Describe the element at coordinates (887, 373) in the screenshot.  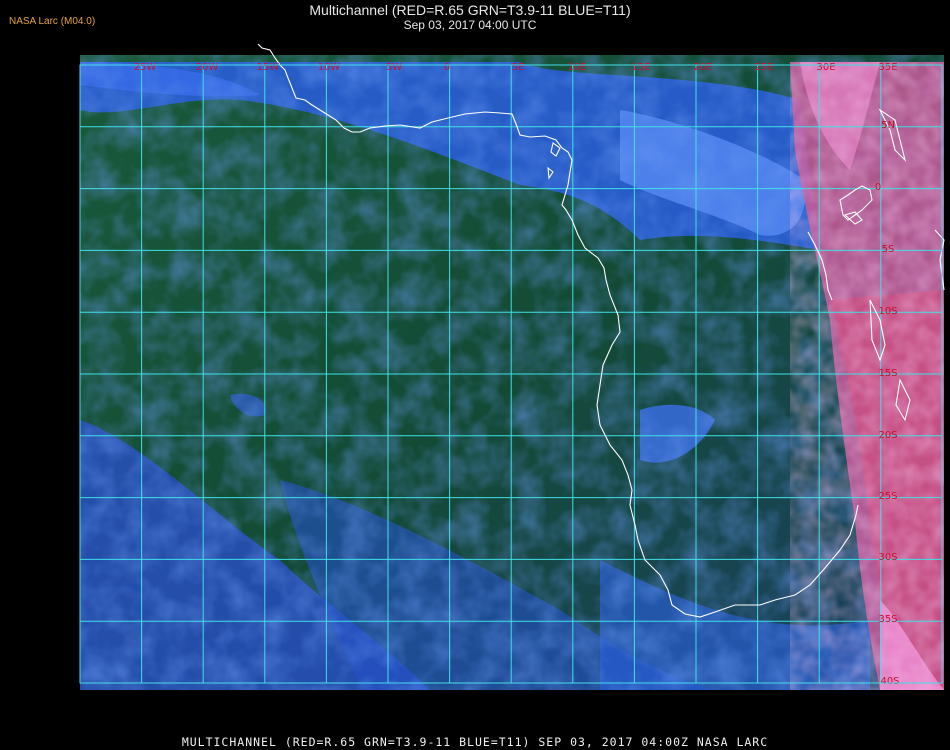
I see `latitude-label: 15S` at that location.